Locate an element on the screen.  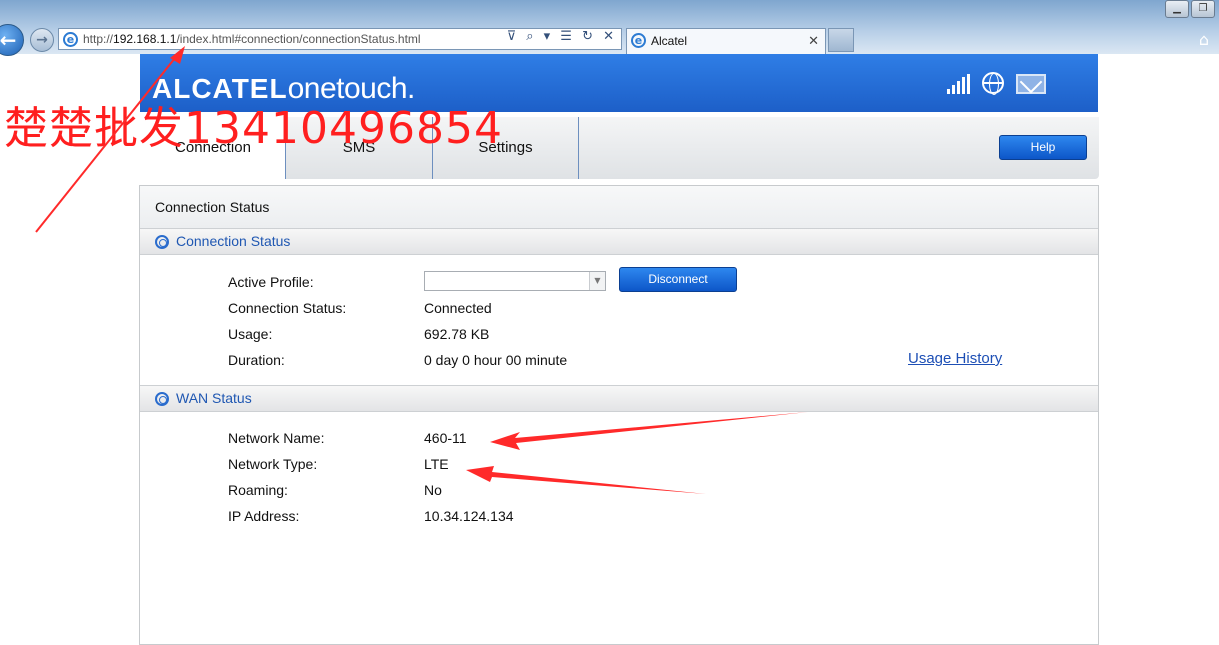
globe-icon is located at coordinates (993, 83).